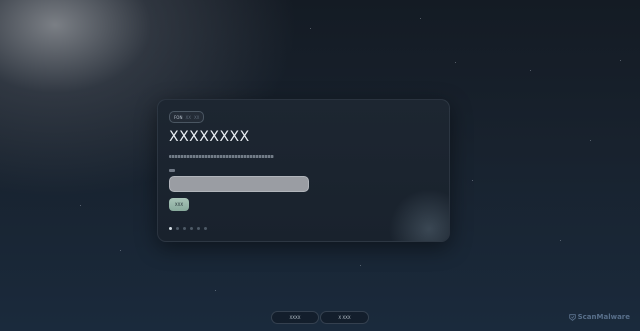 This screenshot has height=331, width=640. I want to click on page-title: XXXXXXXX, so click(209, 137).